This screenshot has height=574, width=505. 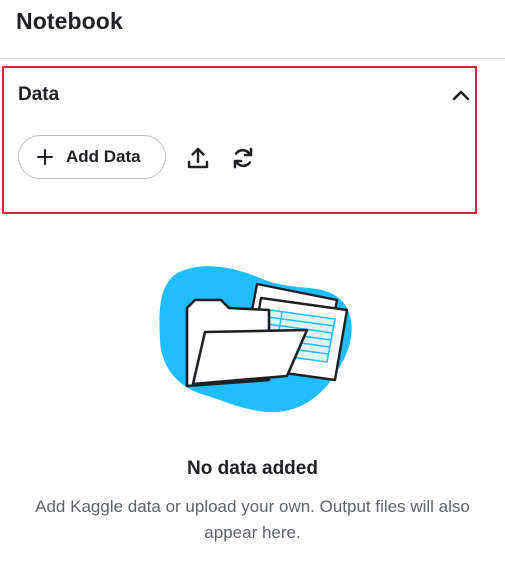 What do you see at coordinates (252, 468) in the screenshot?
I see `empty-state-title: No data added` at bounding box center [252, 468].